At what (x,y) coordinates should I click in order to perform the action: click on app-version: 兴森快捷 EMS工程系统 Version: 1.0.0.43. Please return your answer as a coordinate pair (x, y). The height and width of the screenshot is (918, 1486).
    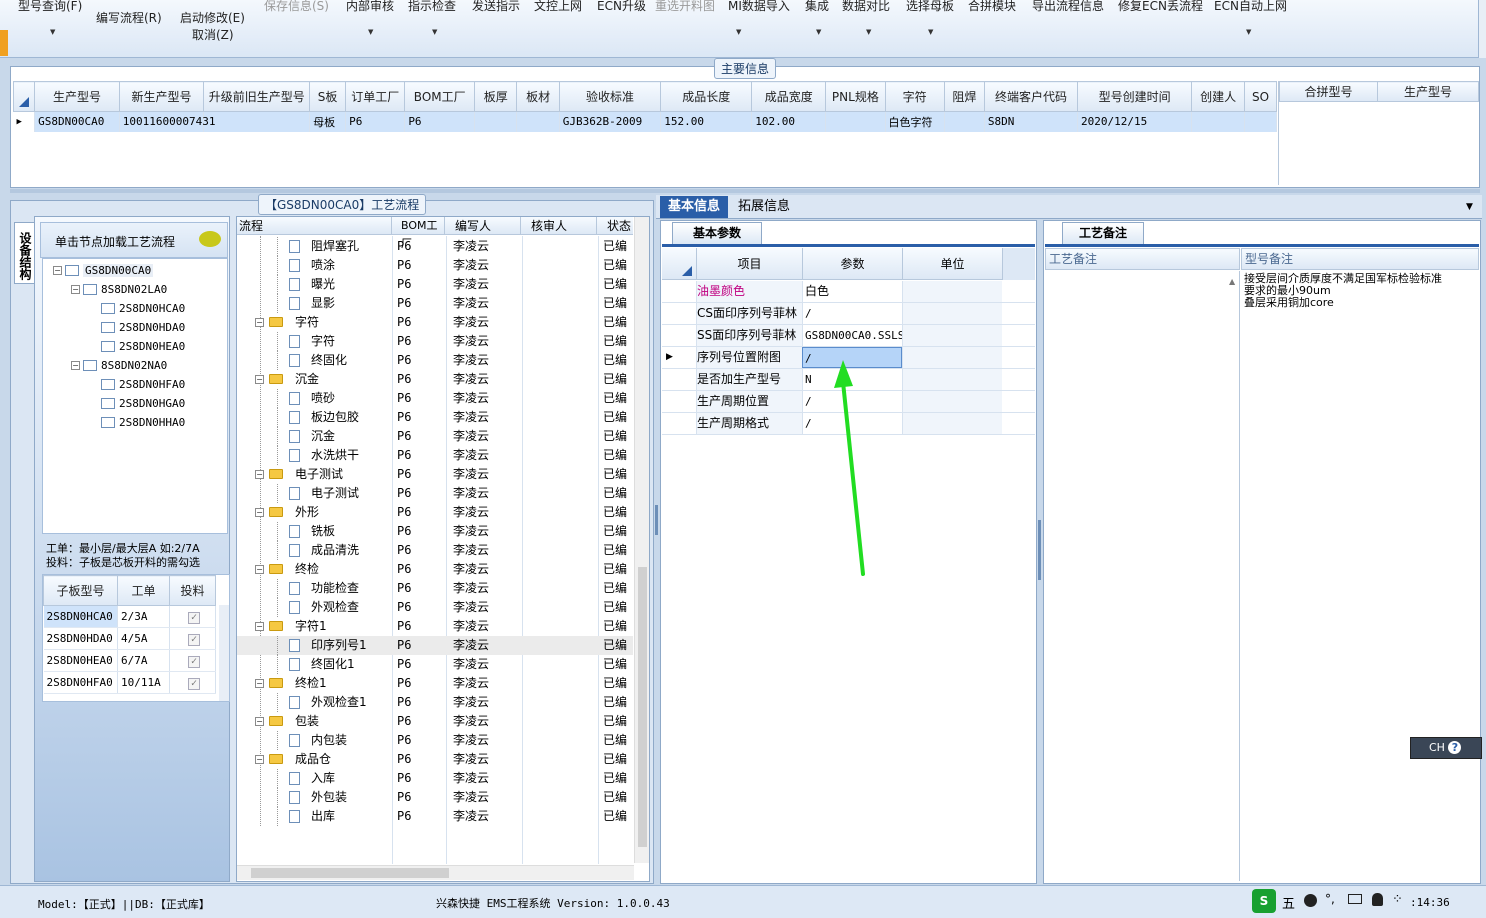
    Looking at the image, I should click on (553, 903).